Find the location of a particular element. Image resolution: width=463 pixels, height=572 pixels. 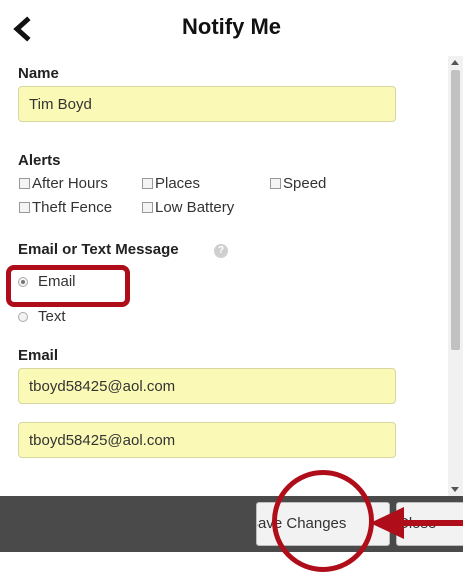

page-title: Notify Me is located at coordinates (231, 26).